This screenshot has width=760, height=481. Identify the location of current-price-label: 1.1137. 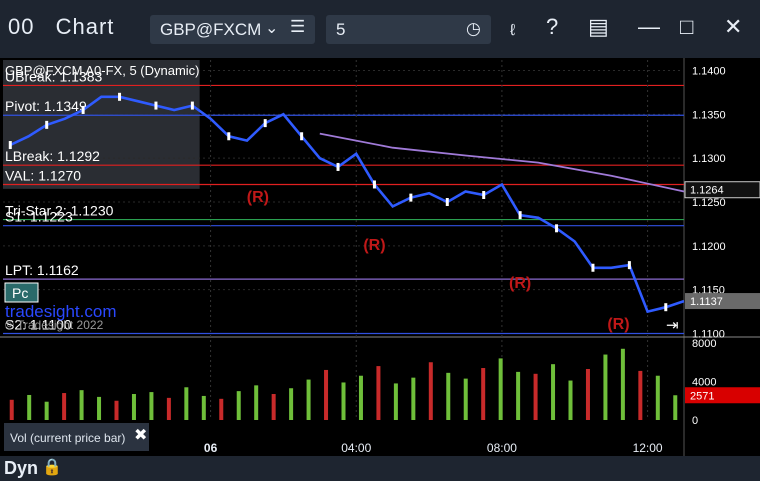
(706, 302).